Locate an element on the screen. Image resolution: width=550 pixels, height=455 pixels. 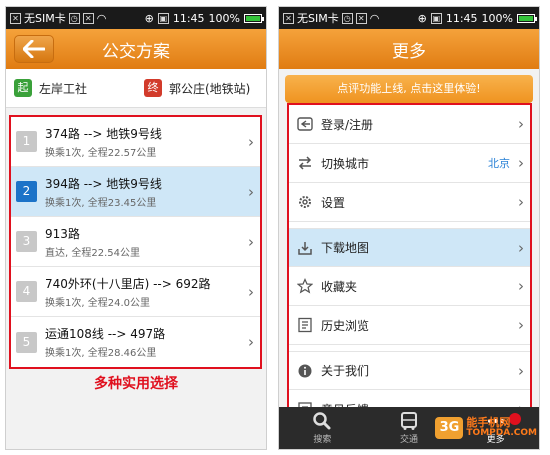
route-number: 3 is located at coordinates (26, 241).